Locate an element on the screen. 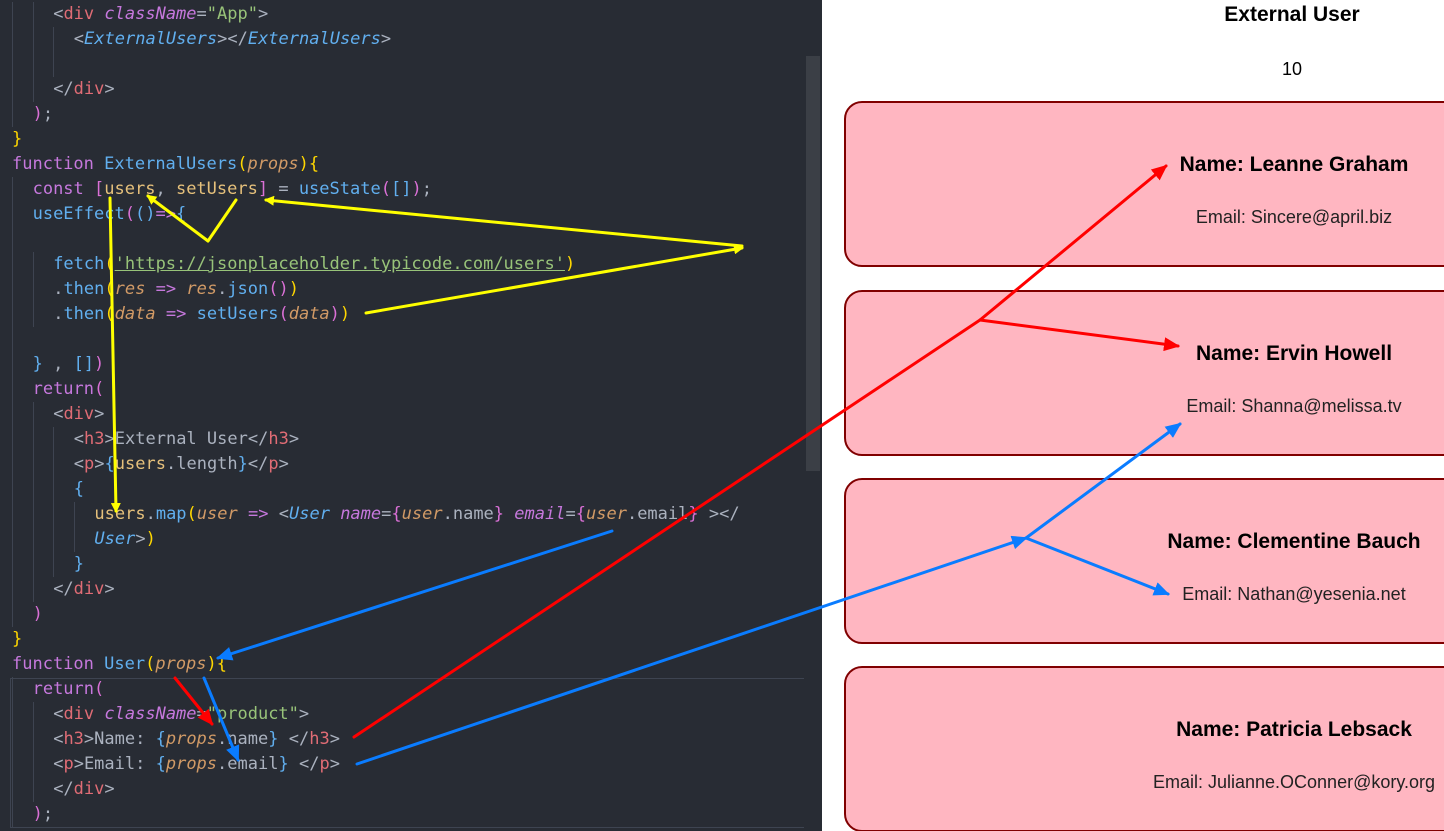 This screenshot has height=831, width=1444. code-line: .then(res => res.json()) is located at coordinates (401, 289).